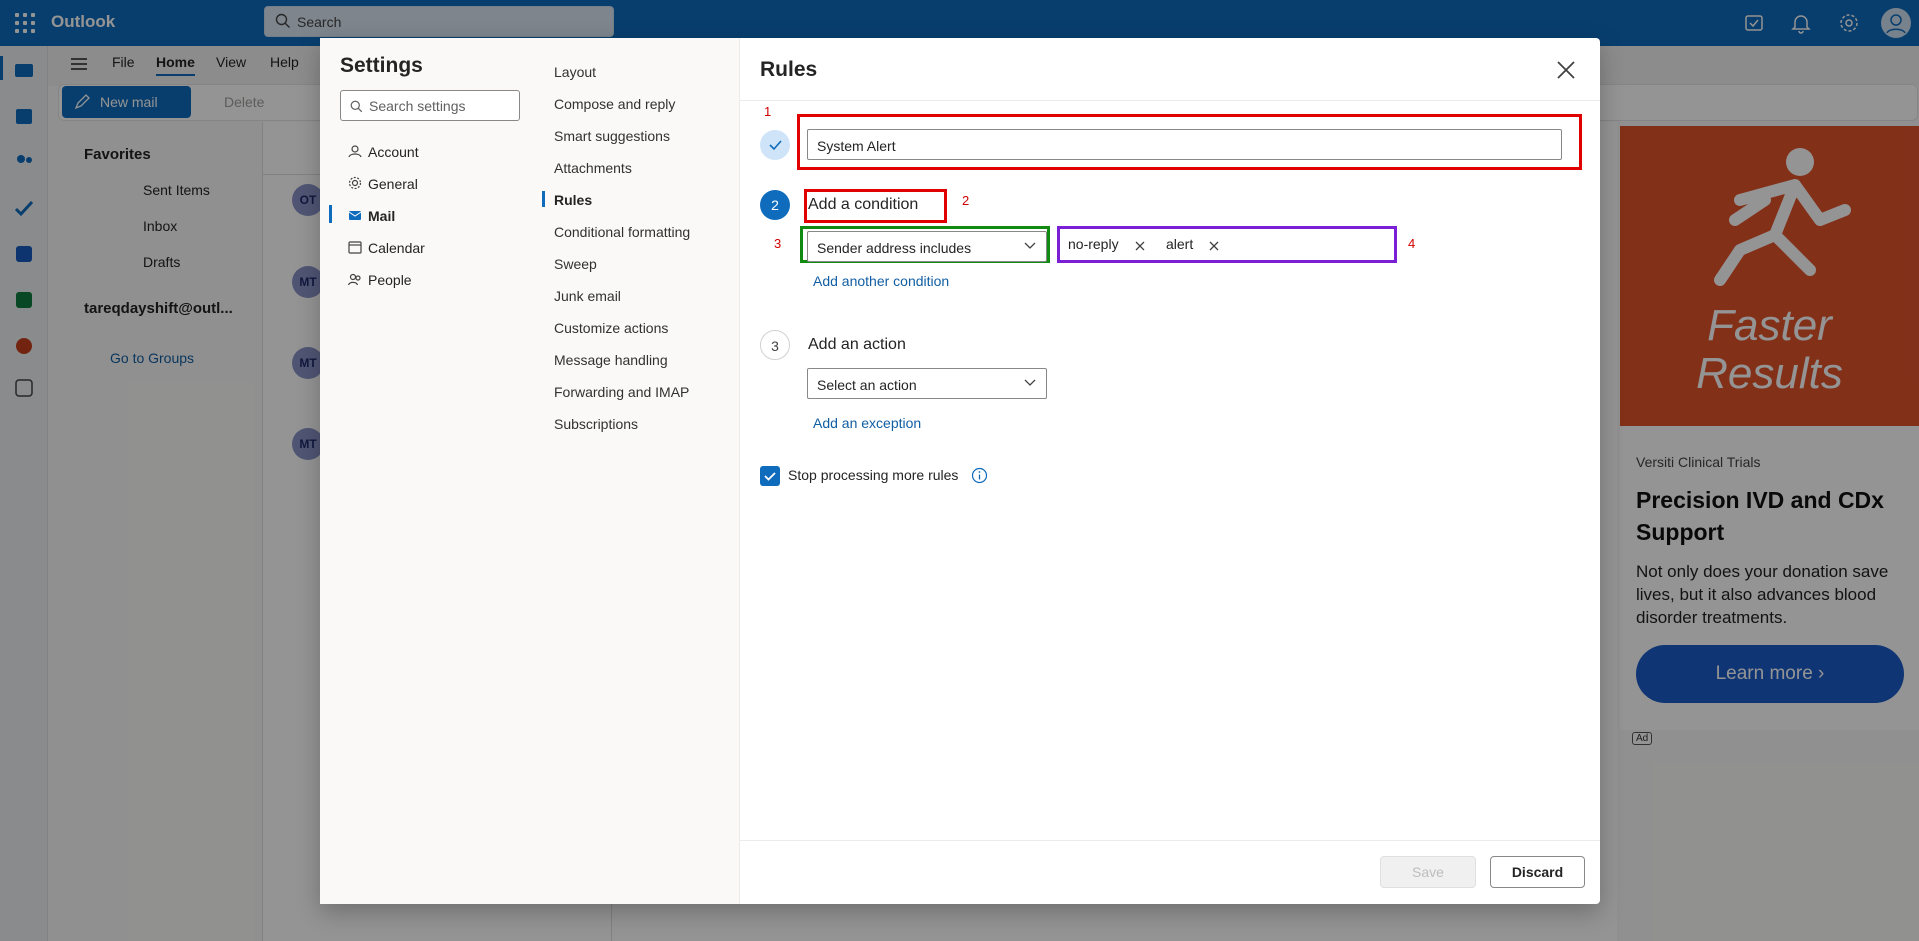 This screenshot has width=1919, height=941. I want to click on step-3-number: 3, so click(775, 345).